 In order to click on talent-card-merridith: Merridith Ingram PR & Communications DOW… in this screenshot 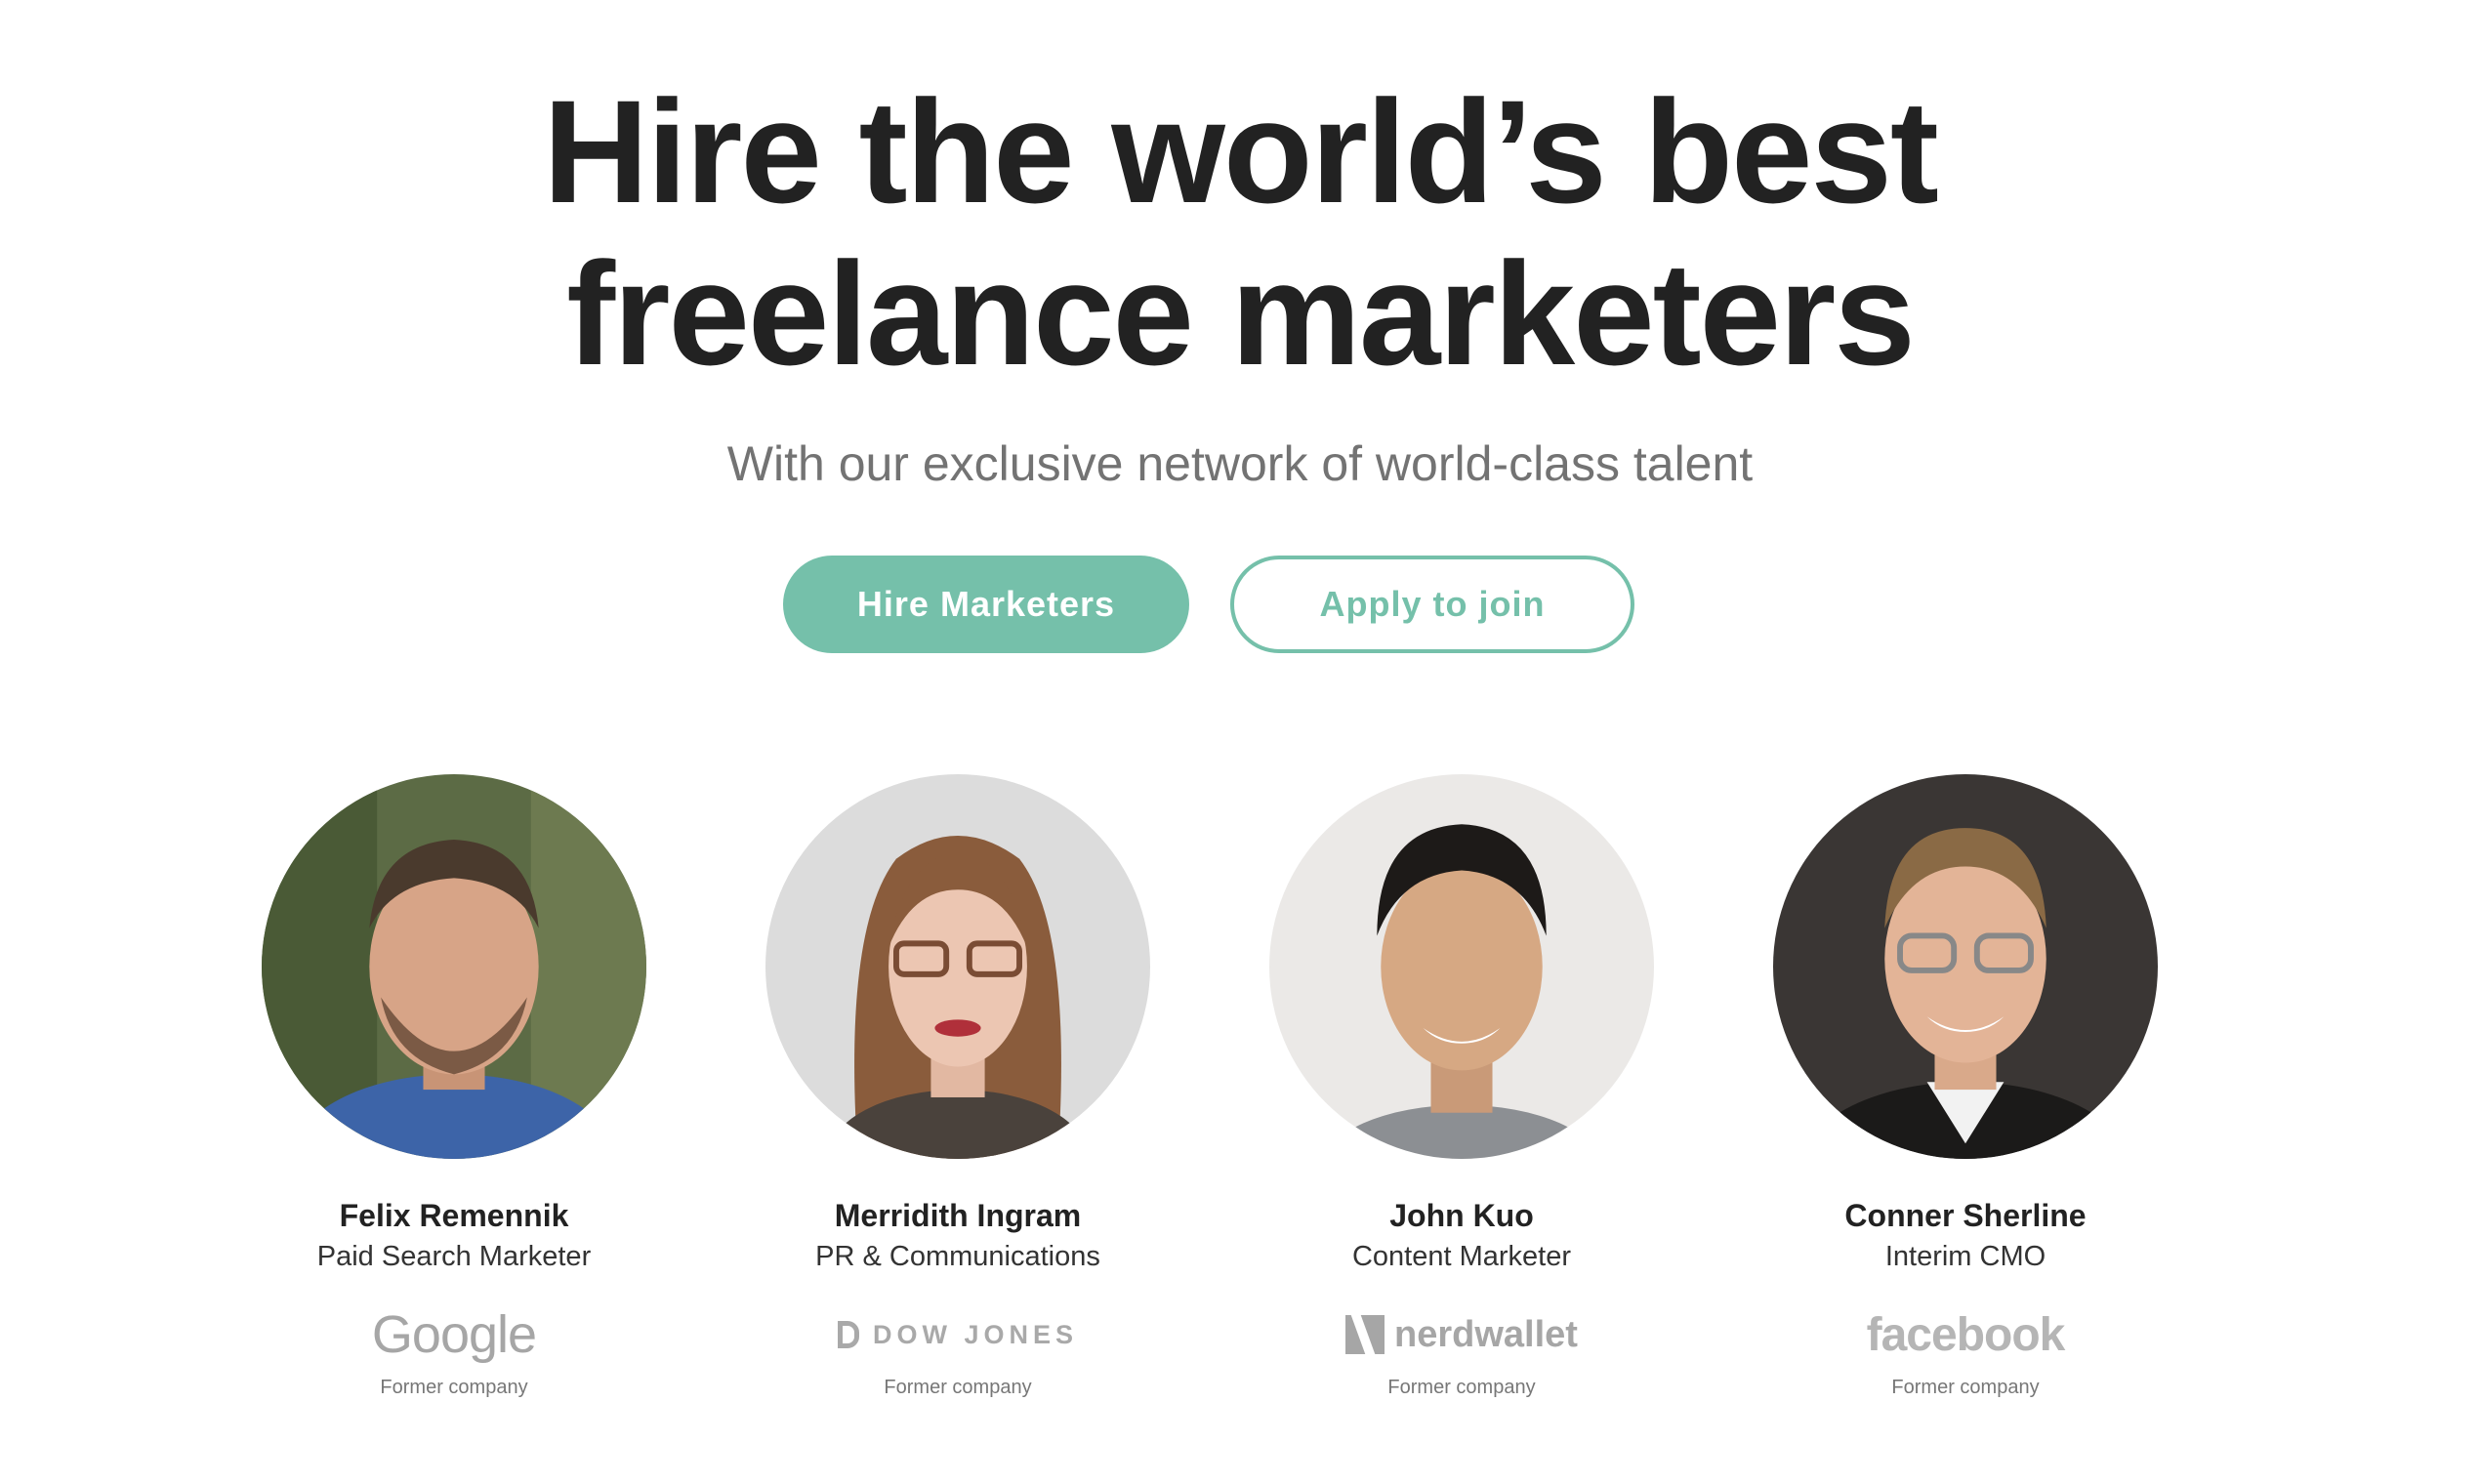, I will do `click(958, 1087)`.